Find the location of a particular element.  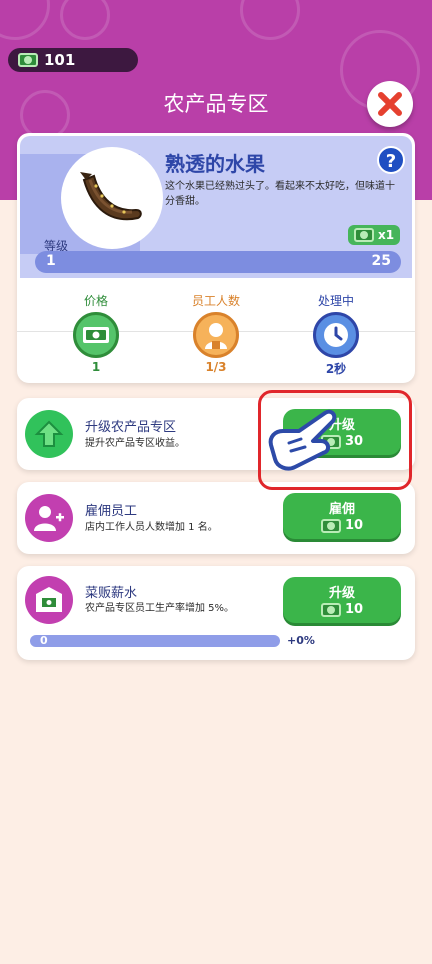

close-icon is located at coordinates (390, 104).